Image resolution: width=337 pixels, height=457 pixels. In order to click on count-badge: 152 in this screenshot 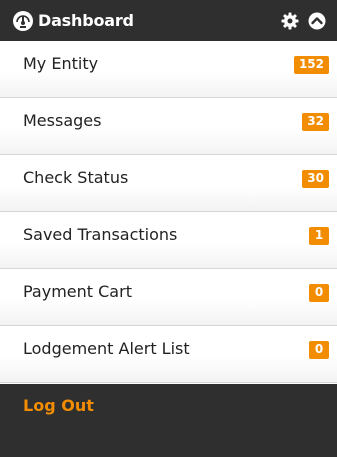, I will do `click(311, 65)`.